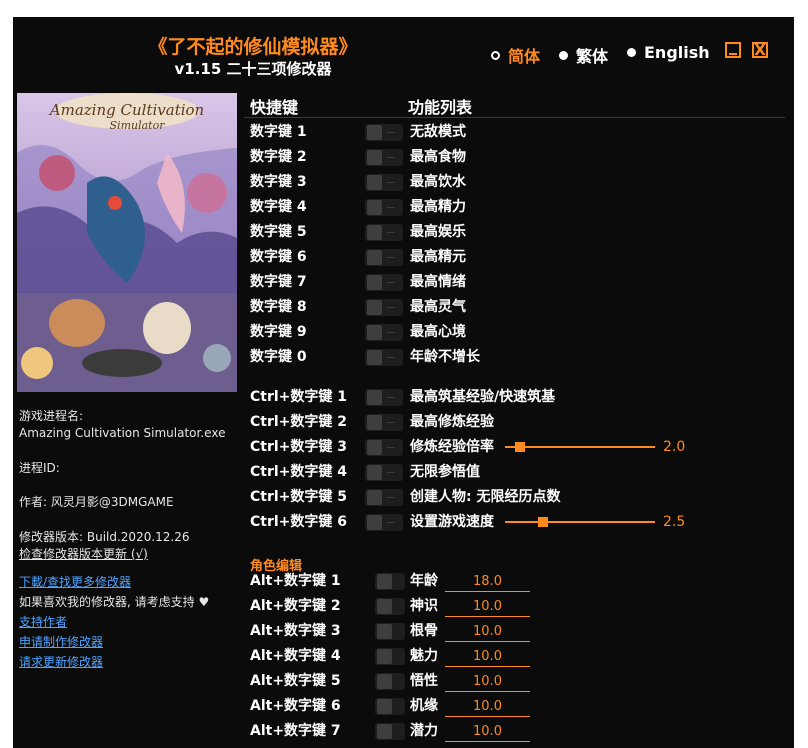 The height and width of the screenshot is (748, 808). I want to click on hotkey-label: 数字键 0, so click(278, 357).